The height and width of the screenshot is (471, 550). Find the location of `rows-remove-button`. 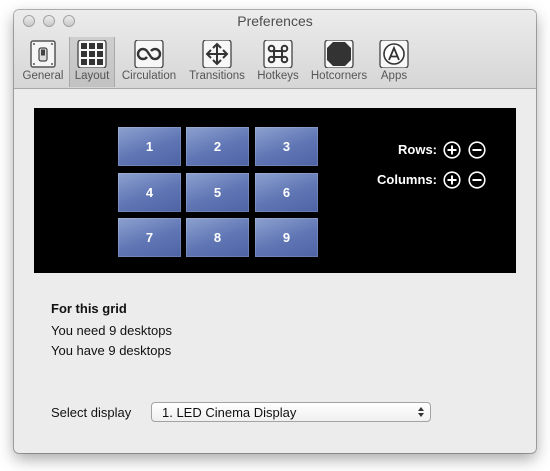

rows-remove-button is located at coordinates (477, 150).